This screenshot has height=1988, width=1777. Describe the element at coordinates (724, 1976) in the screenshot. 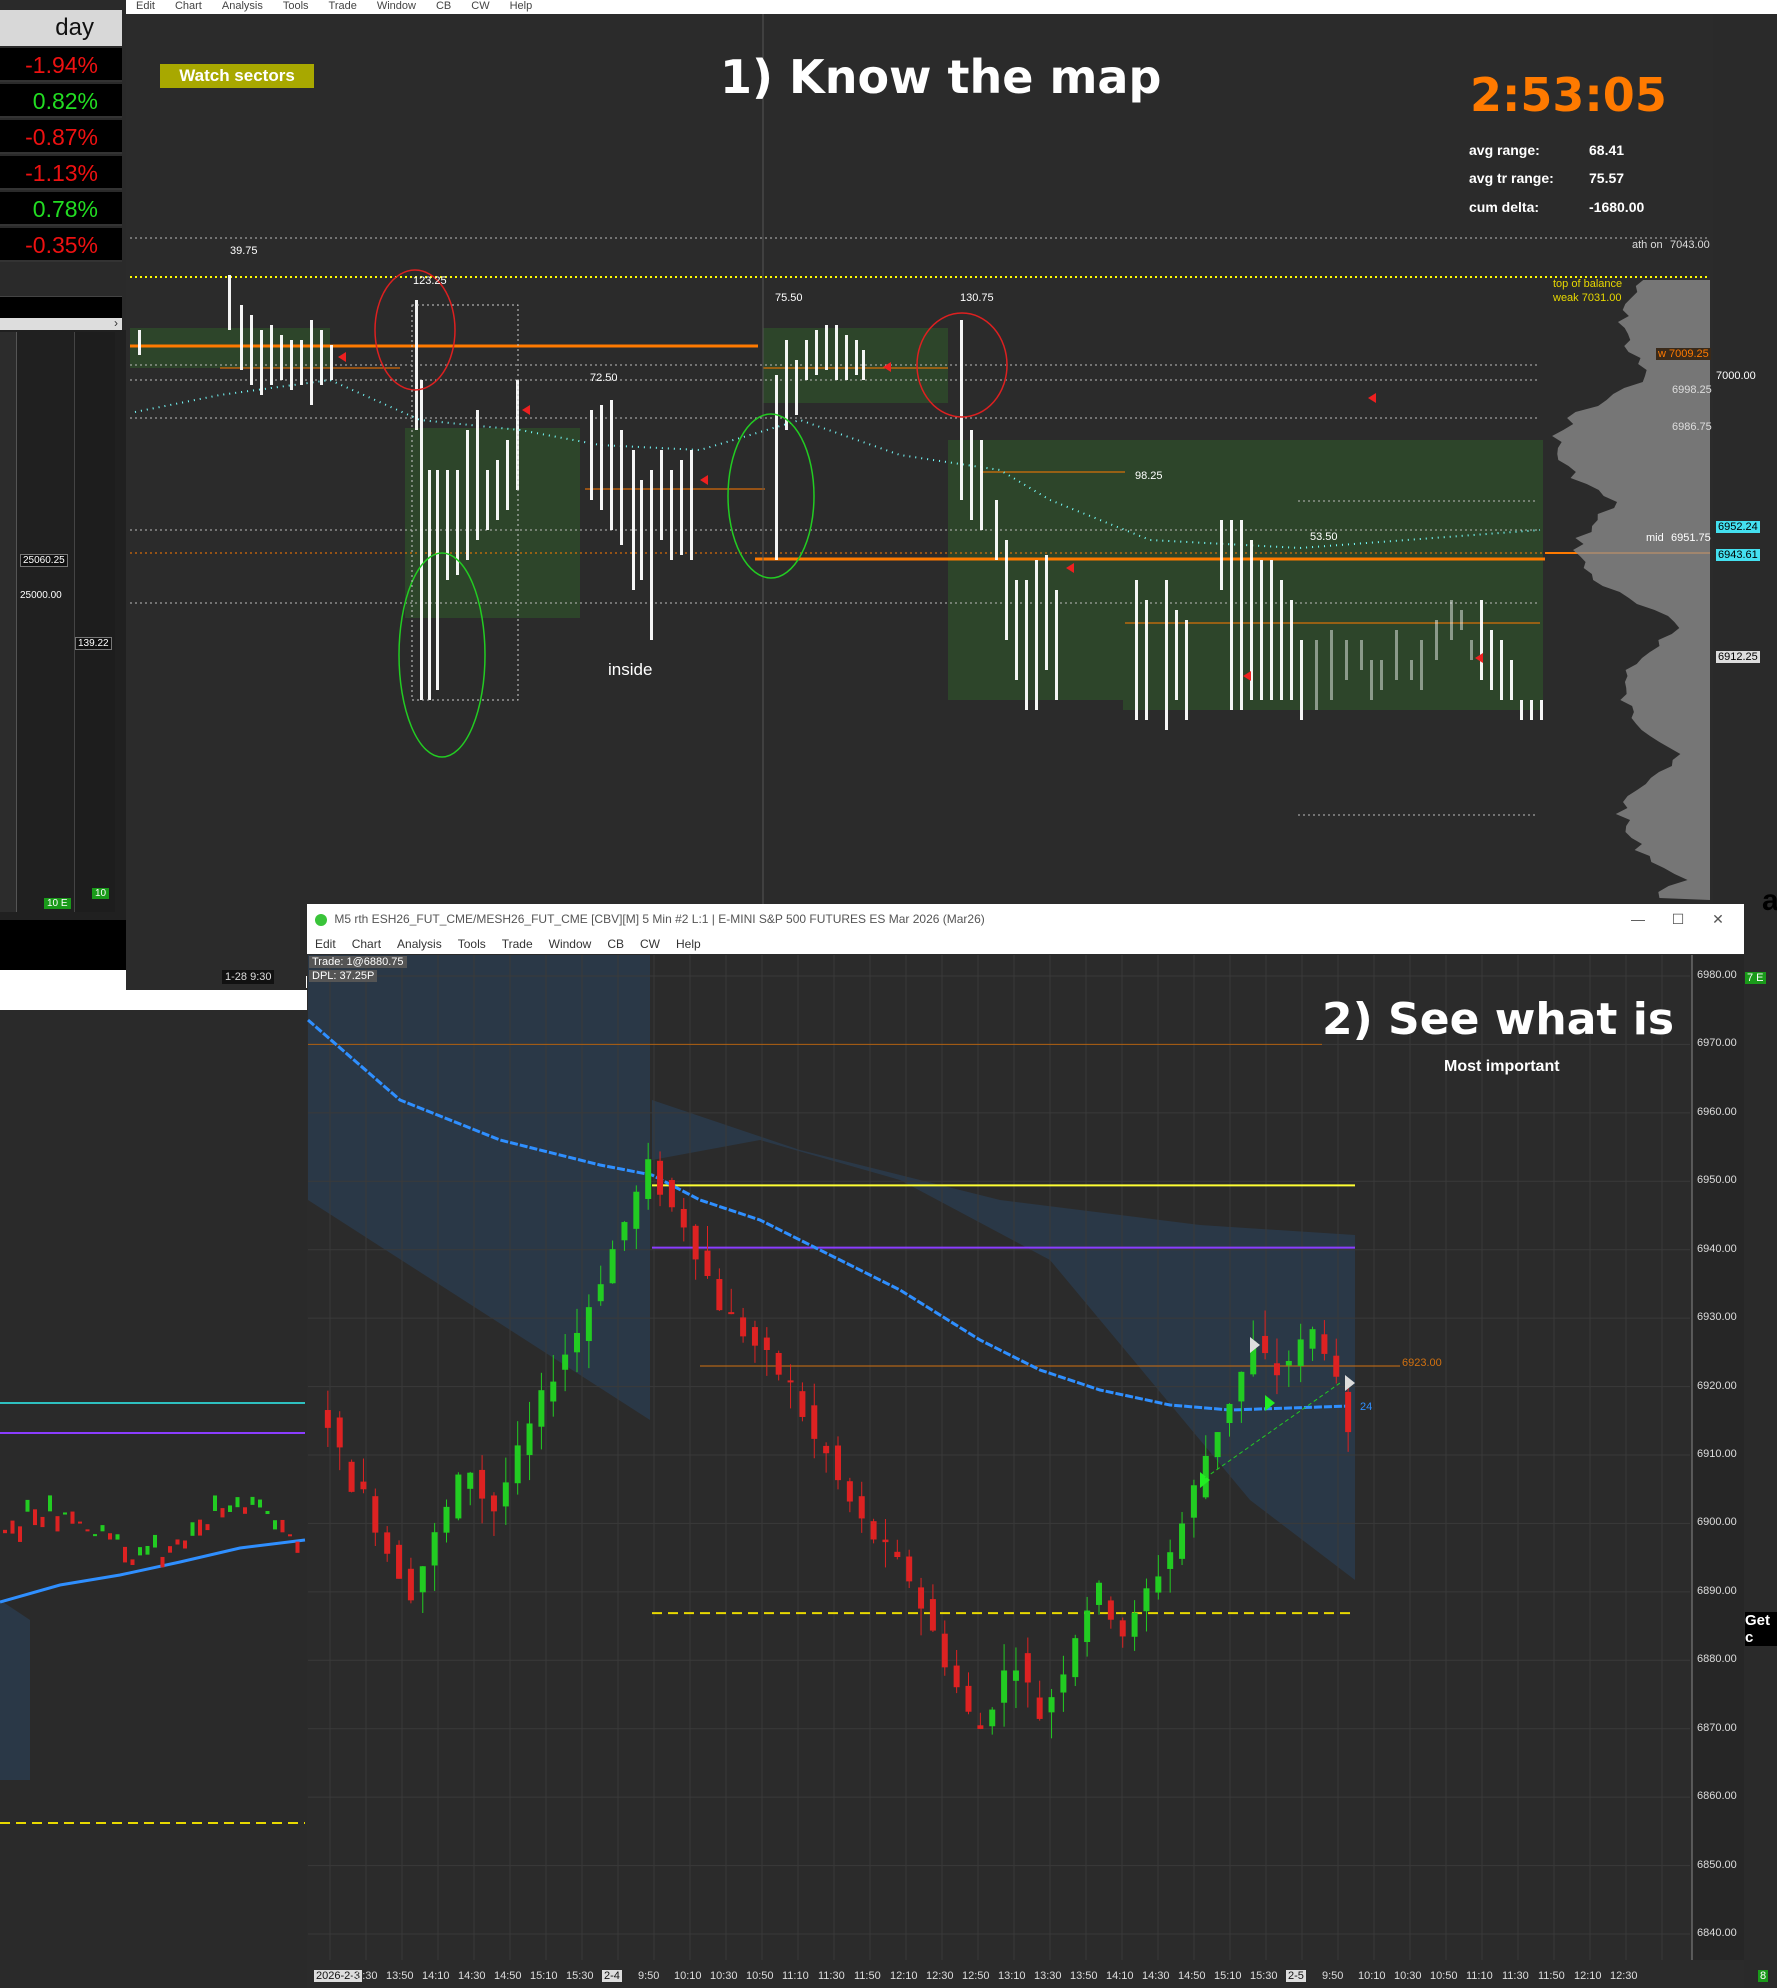

I see `x-tick-label: 10:30` at that location.